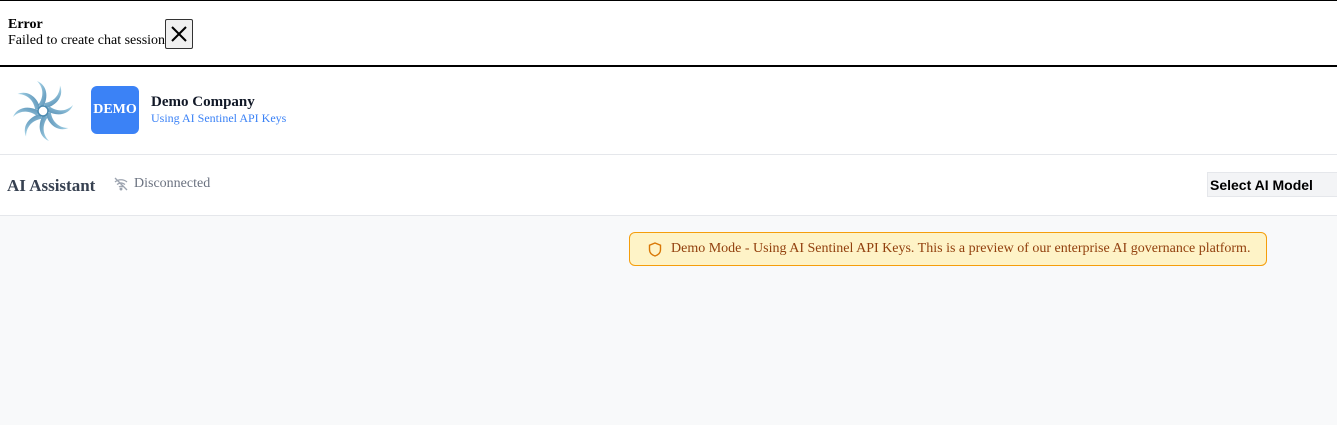  Describe the element at coordinates (115, 110) in the screenshot. I see `demo-badge: DEMO` at that location.